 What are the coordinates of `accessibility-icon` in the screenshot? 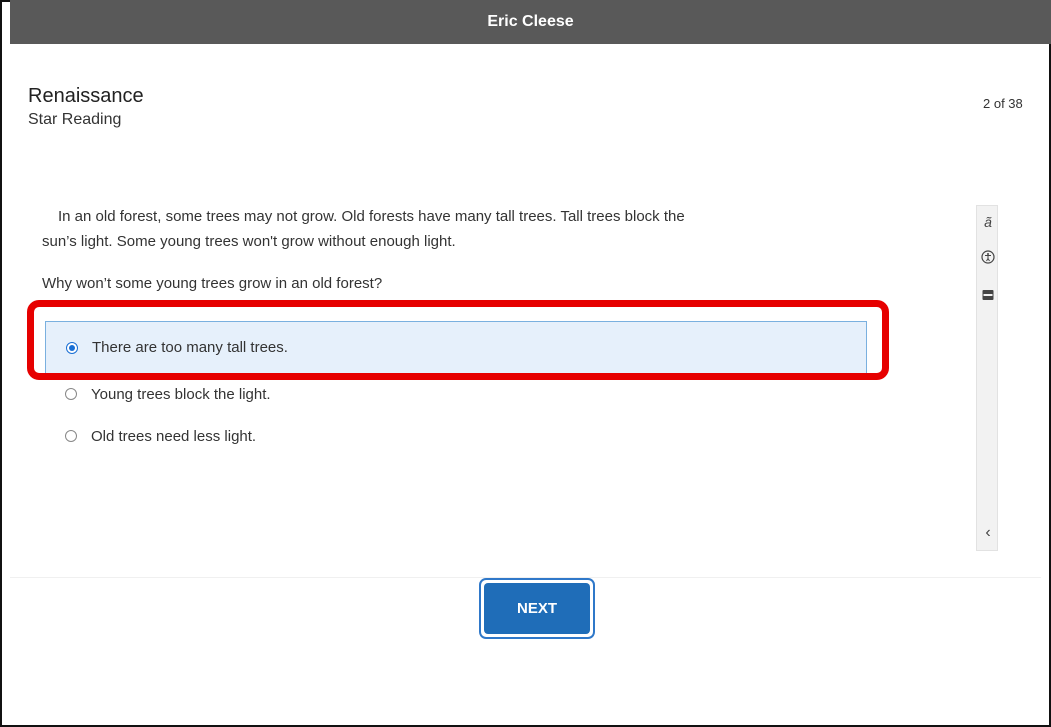 It's located at (988, 259).